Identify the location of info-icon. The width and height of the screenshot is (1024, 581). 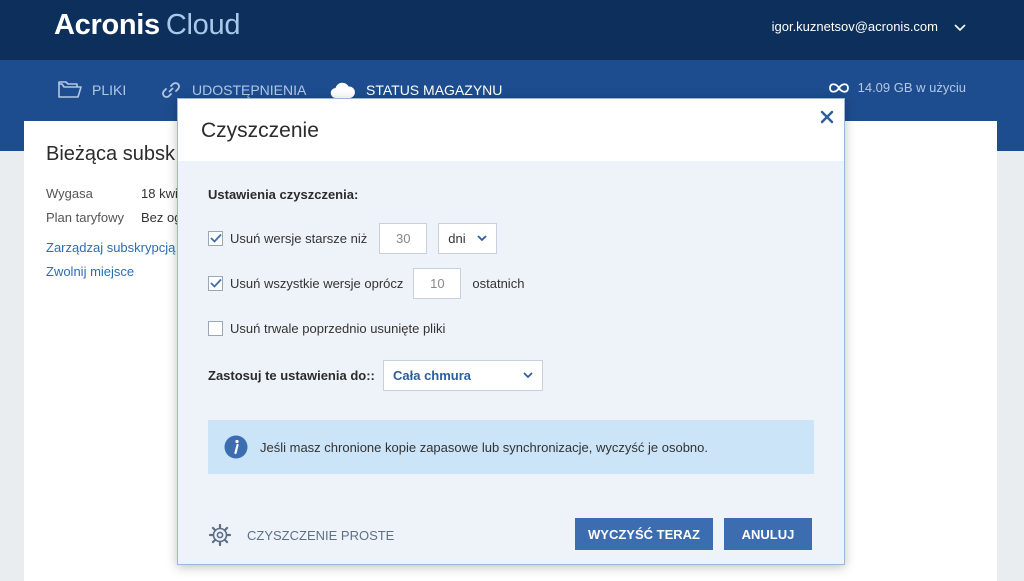
(236, 447).